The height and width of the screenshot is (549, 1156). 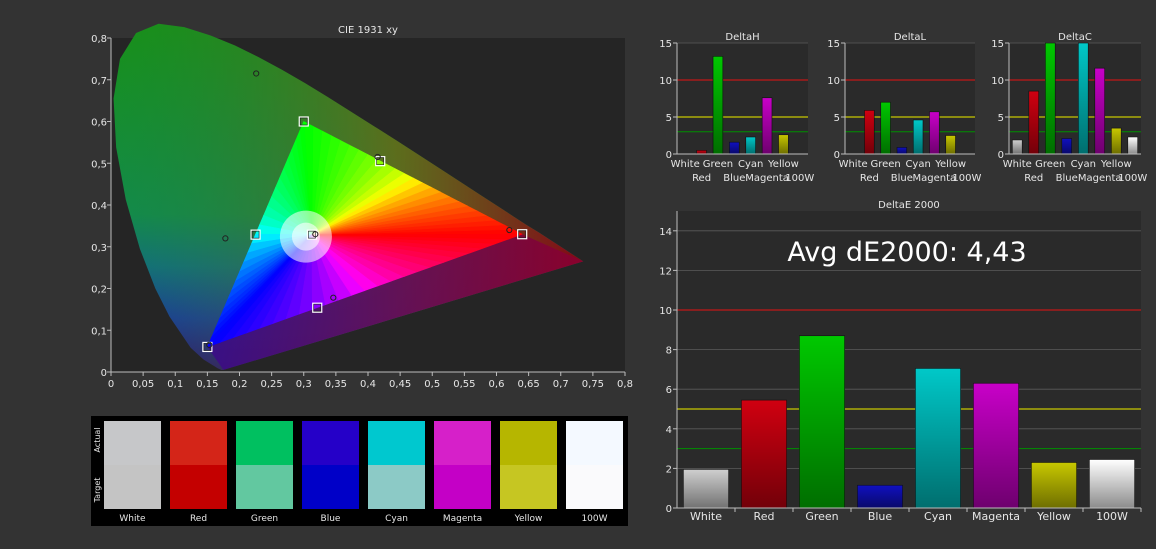 What do you see at coordinates (669, 509) in the screenshot?
I see `y-tick-label: 0` at bounding box center [669, 509].